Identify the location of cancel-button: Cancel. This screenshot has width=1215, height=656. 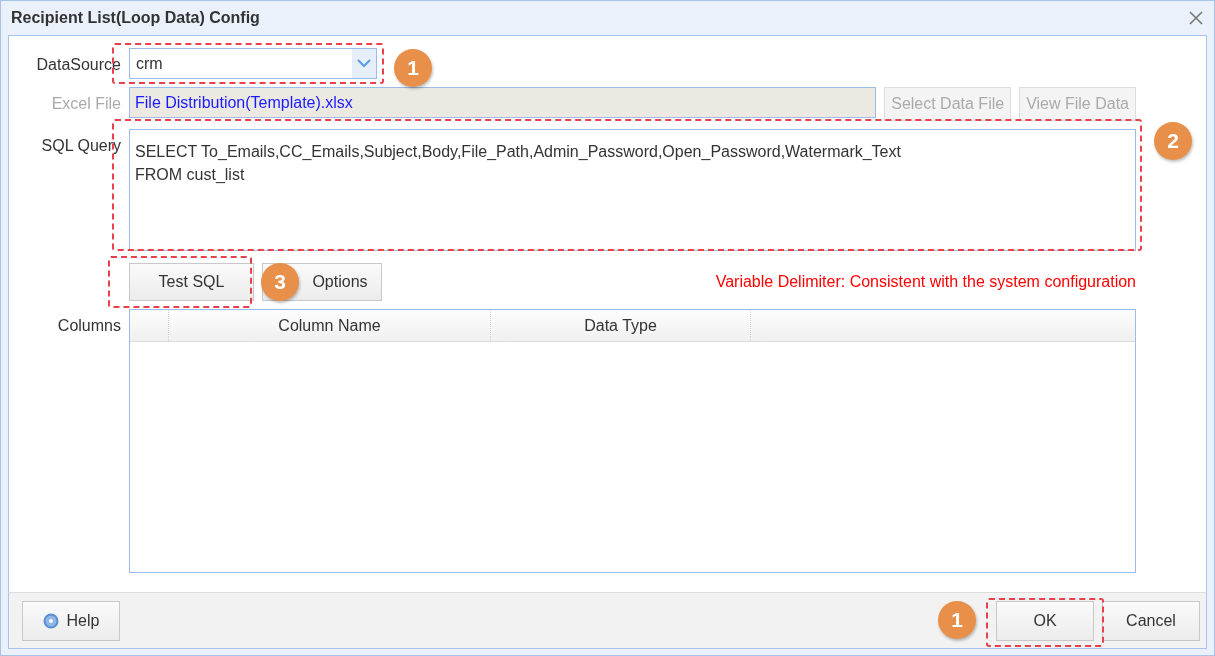
(1151, 620).